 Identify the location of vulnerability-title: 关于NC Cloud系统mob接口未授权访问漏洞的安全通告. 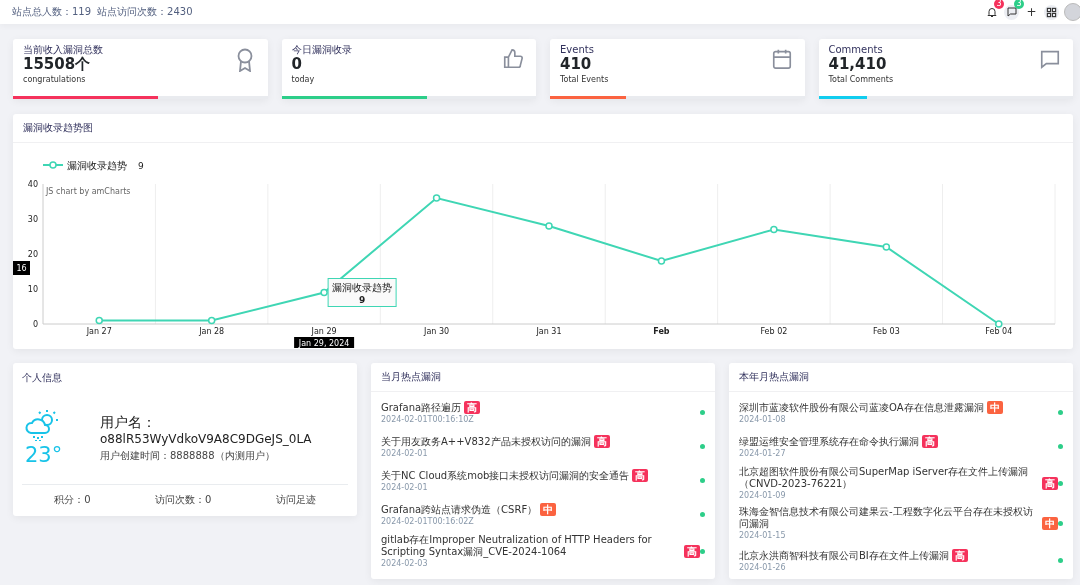
(505, 475).